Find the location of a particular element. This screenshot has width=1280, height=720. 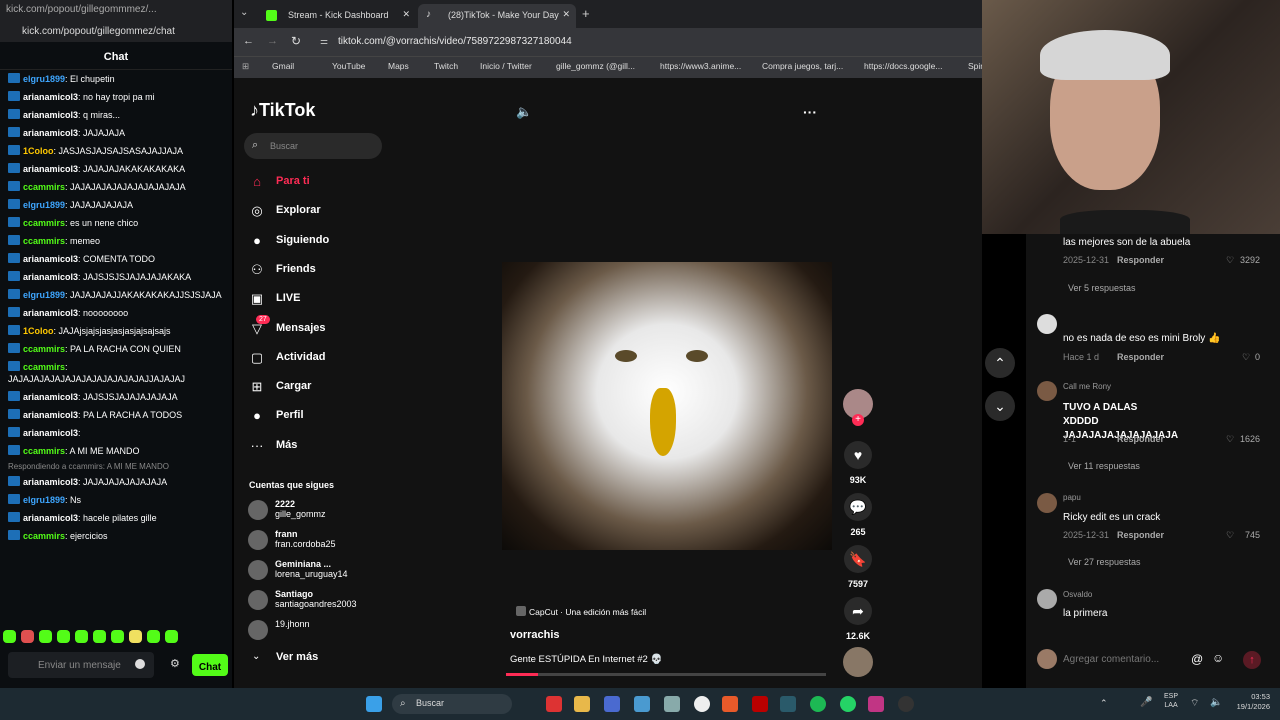

chat-message: arianamicol3: no hay tropi pa mi is located at coordinates (116, 97).